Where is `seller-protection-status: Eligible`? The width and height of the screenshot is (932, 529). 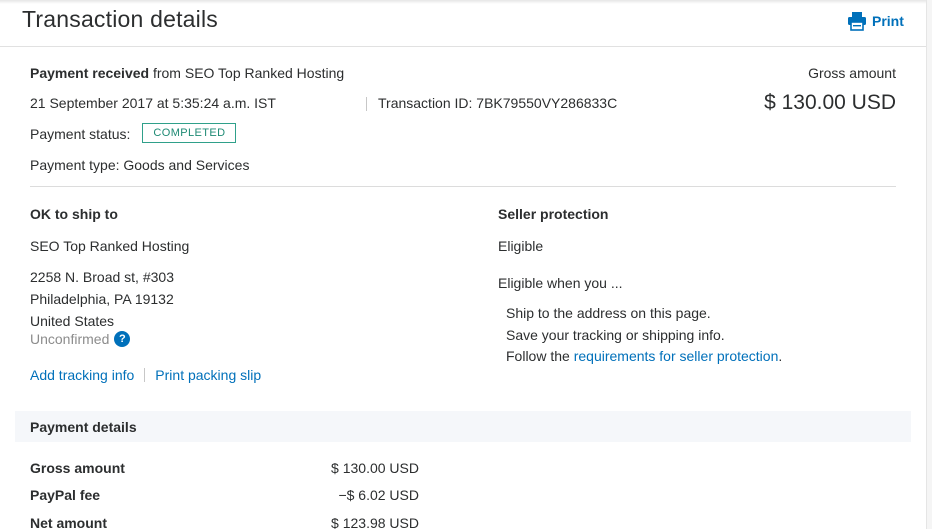
seller-protection-status: Eligible is located at coordinates (521, 246).